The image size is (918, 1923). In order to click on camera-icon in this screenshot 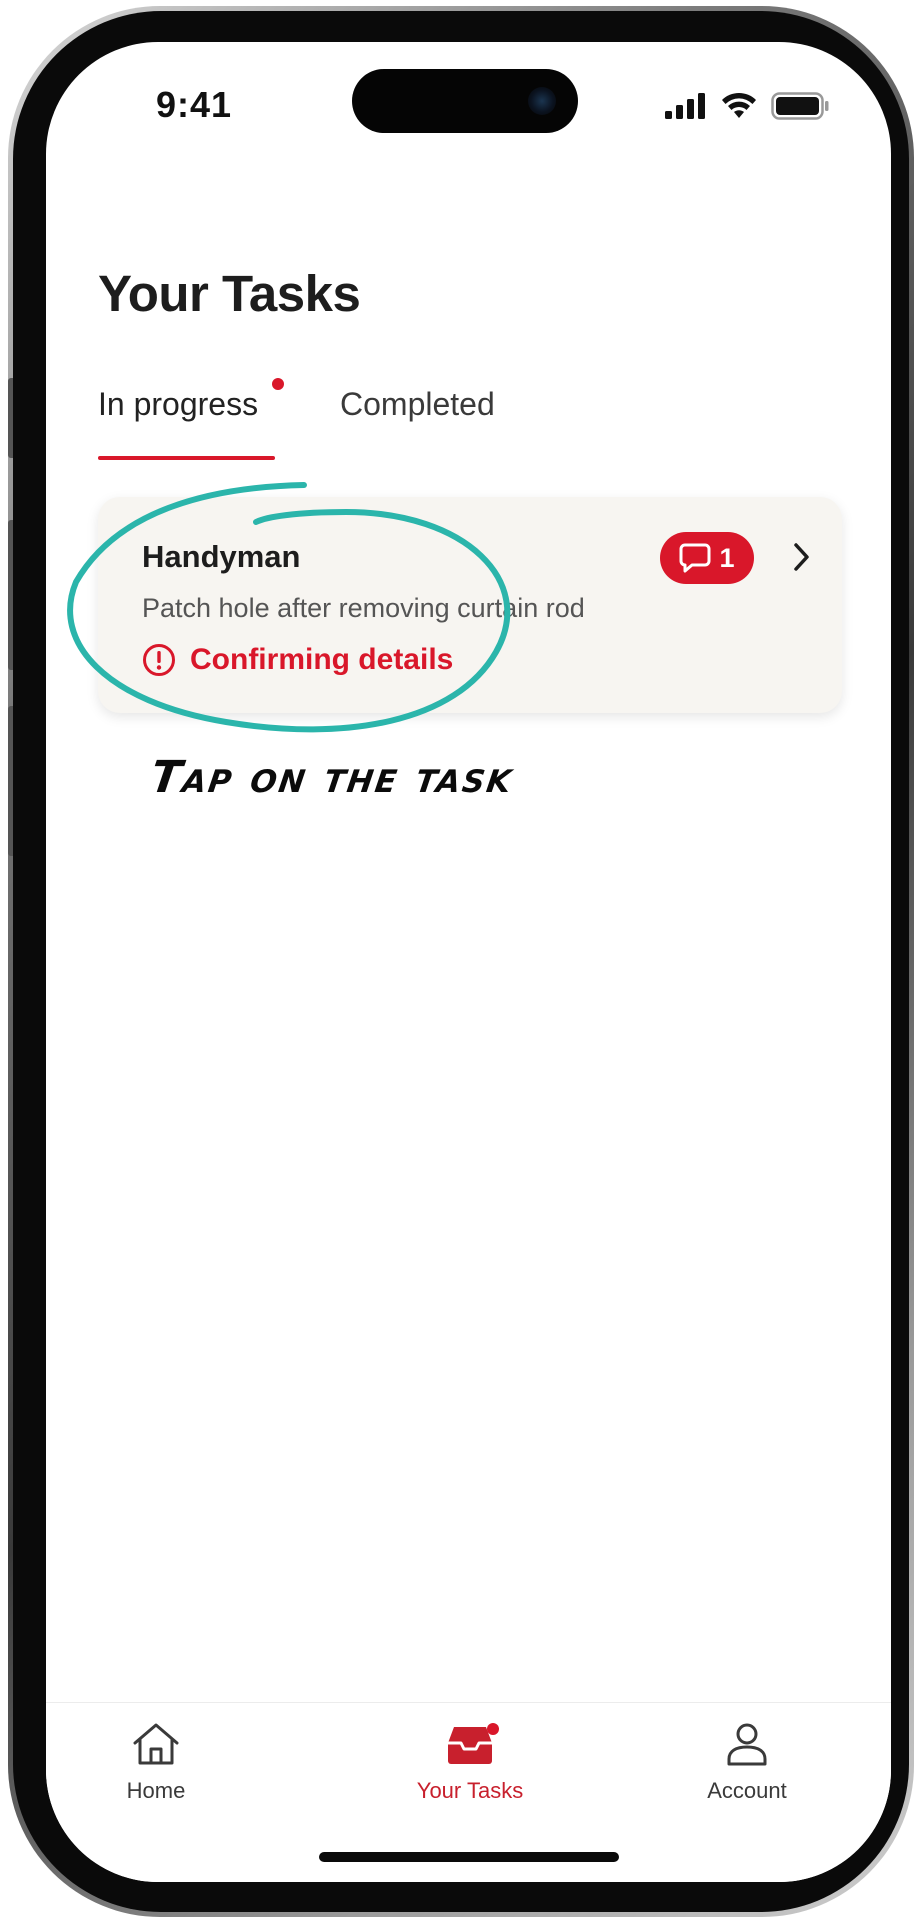, I will do `click(542, 101)`.